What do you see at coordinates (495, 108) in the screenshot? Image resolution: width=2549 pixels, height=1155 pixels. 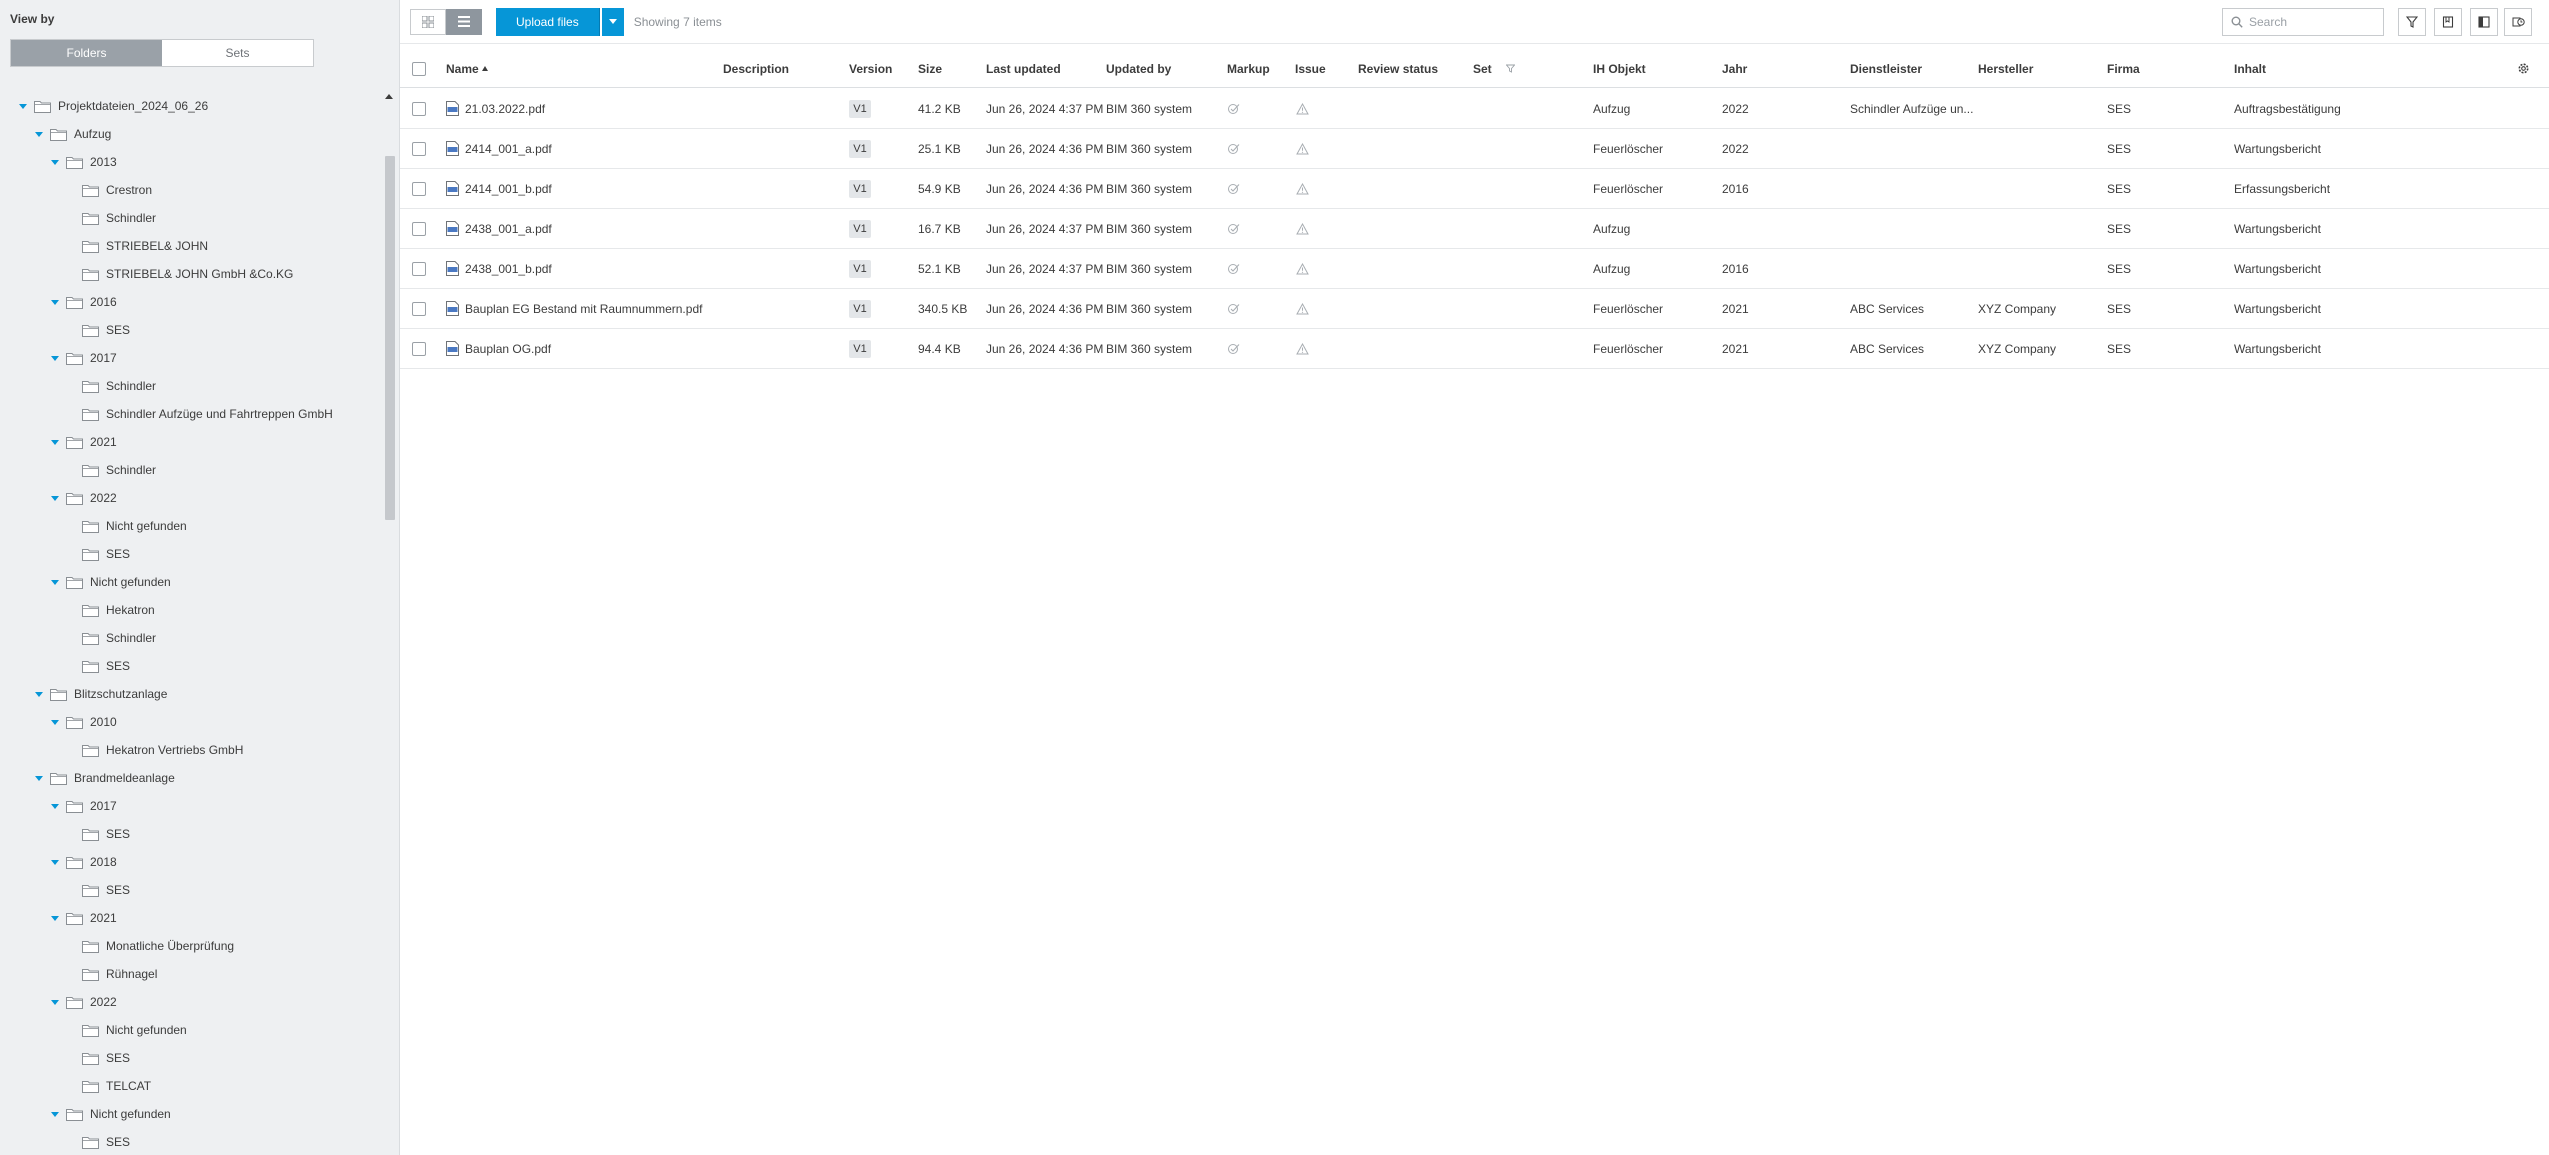 I see `file-name-link: 21.03.2022.pdf` at bounding box center [495, 108].